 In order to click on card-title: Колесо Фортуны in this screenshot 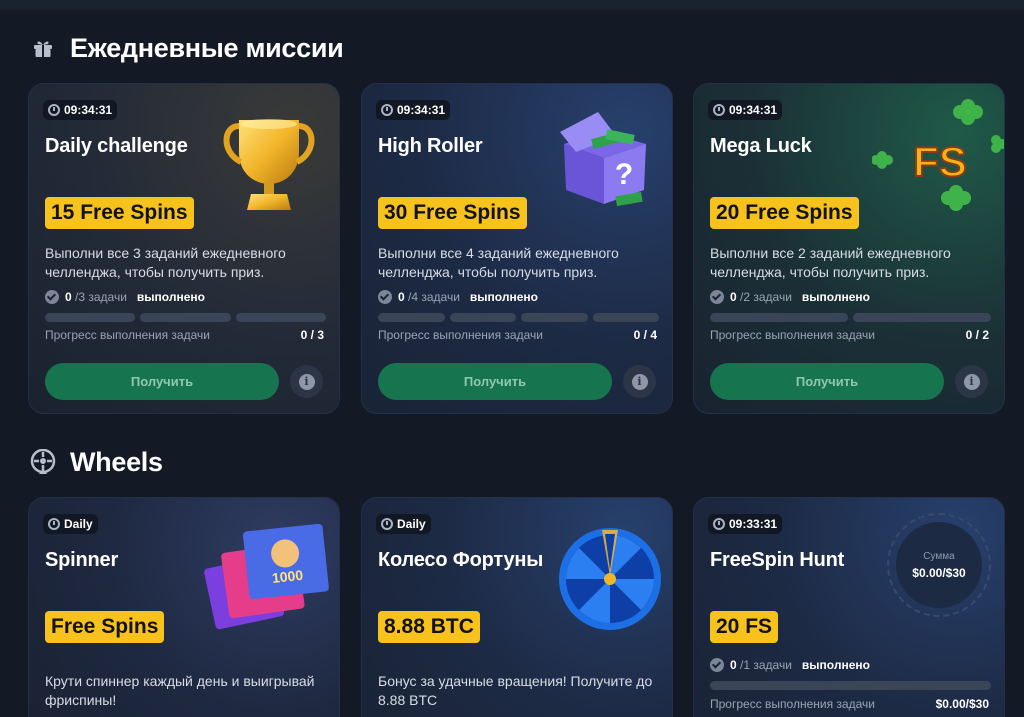, I will do `click(461, 560)`.